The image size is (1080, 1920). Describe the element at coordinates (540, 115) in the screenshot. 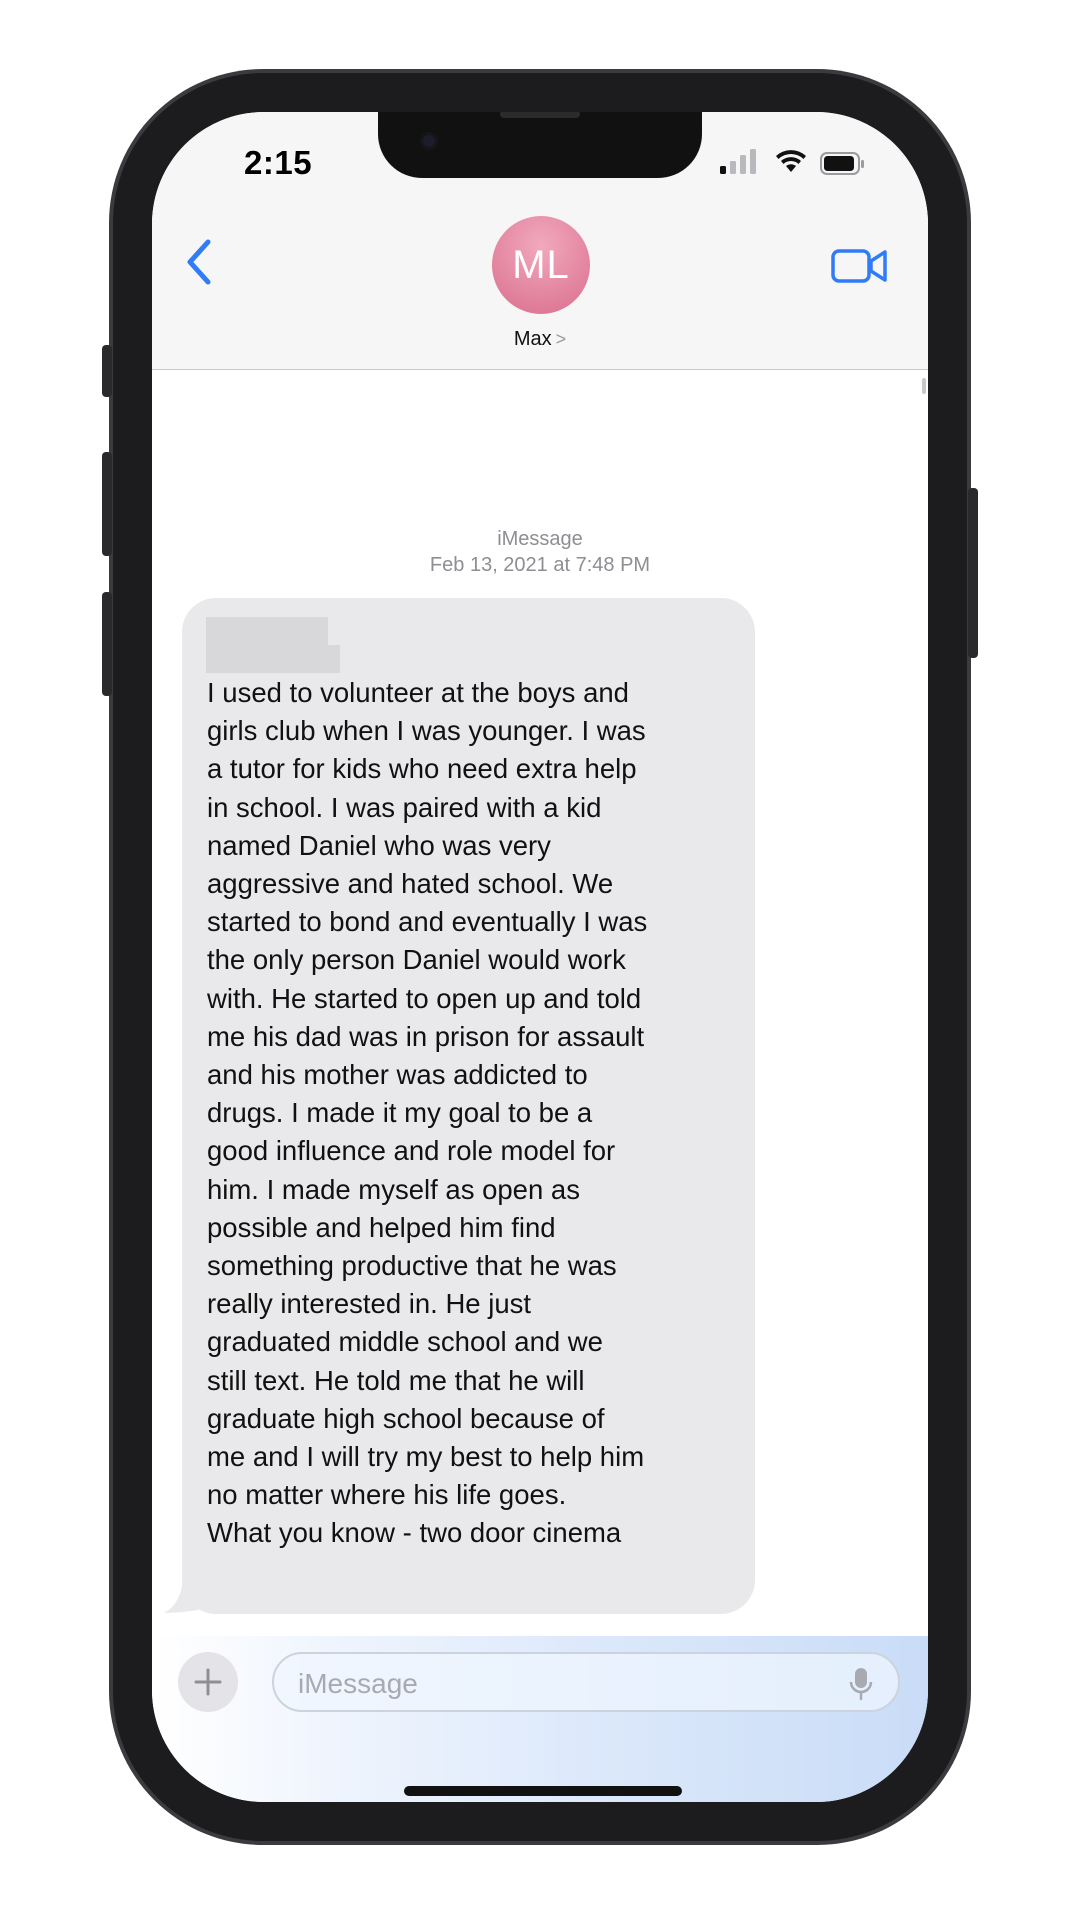

I see `earpiece-speaker` at that location.